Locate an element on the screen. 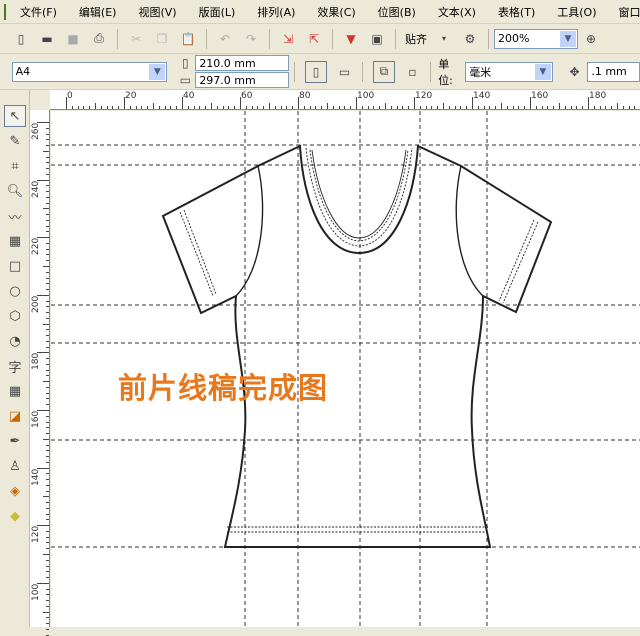 The image size is (640, 636). ruler-origin is located at coordinates (40, 100).